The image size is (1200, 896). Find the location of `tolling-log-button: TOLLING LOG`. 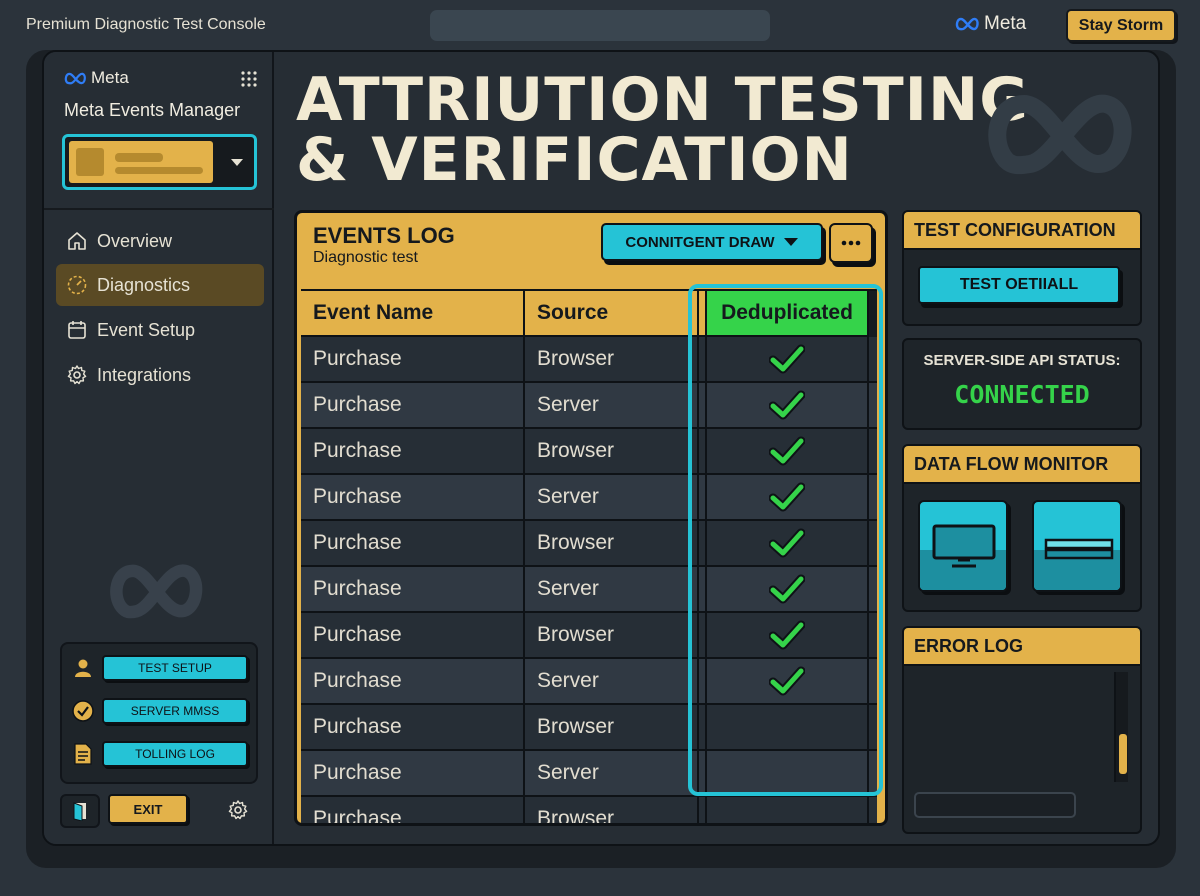

tolling-log-button: TOLLING LOG is located at coordinates (175, 754).